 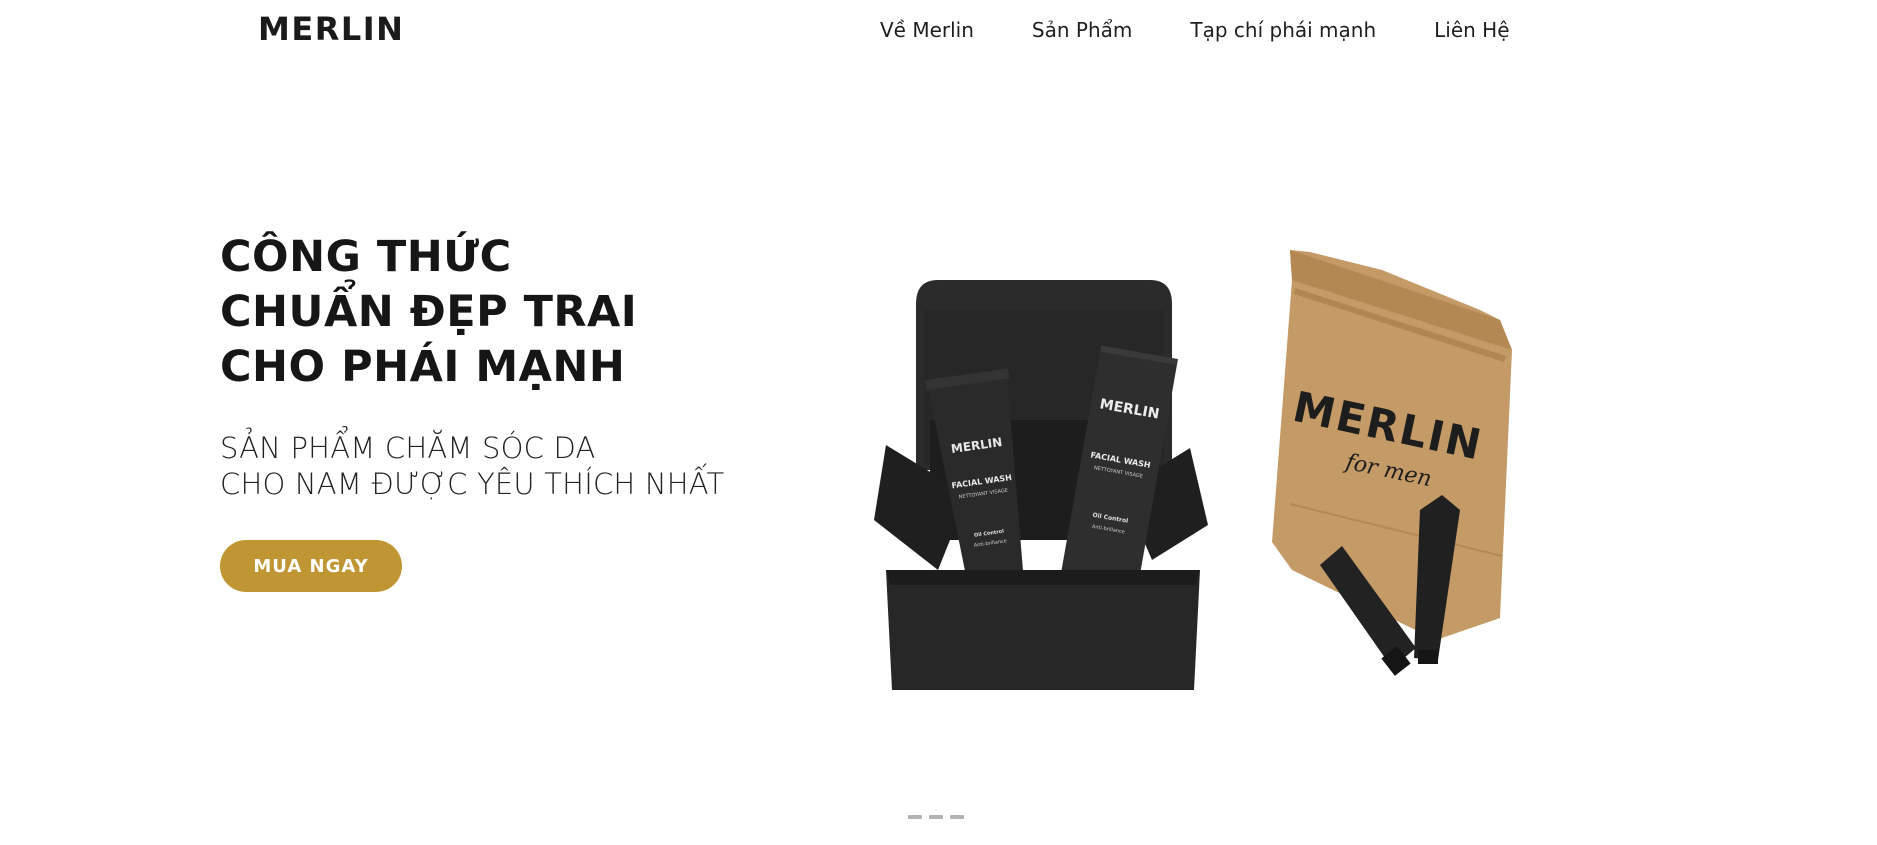 I want to click on nav-item-about: Về Merlin, so click(x=927, y=30).